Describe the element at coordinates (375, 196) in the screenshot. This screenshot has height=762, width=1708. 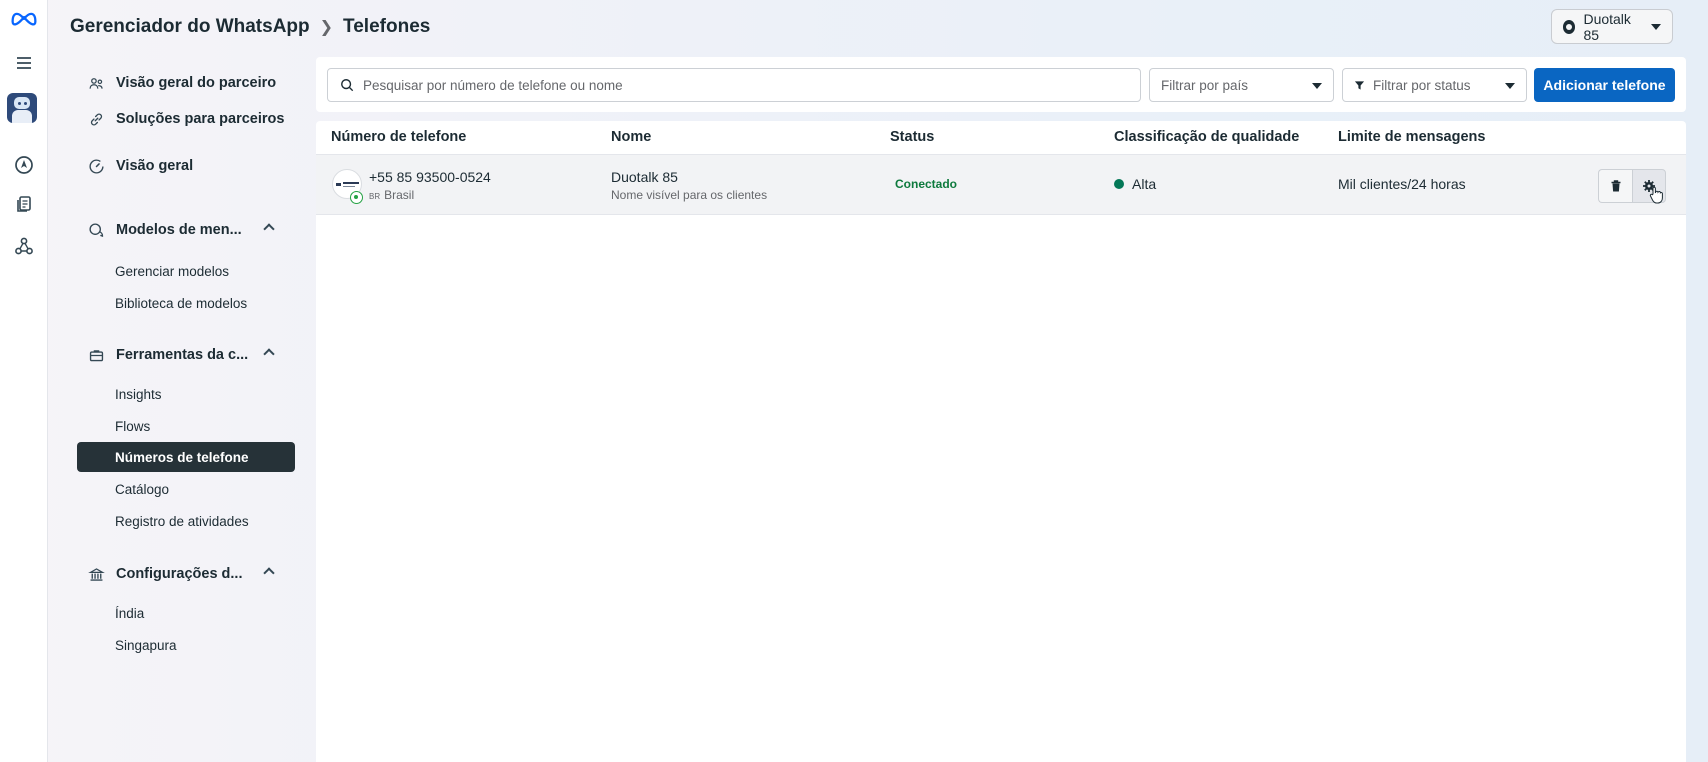
I see `country-code: BR` at that location.